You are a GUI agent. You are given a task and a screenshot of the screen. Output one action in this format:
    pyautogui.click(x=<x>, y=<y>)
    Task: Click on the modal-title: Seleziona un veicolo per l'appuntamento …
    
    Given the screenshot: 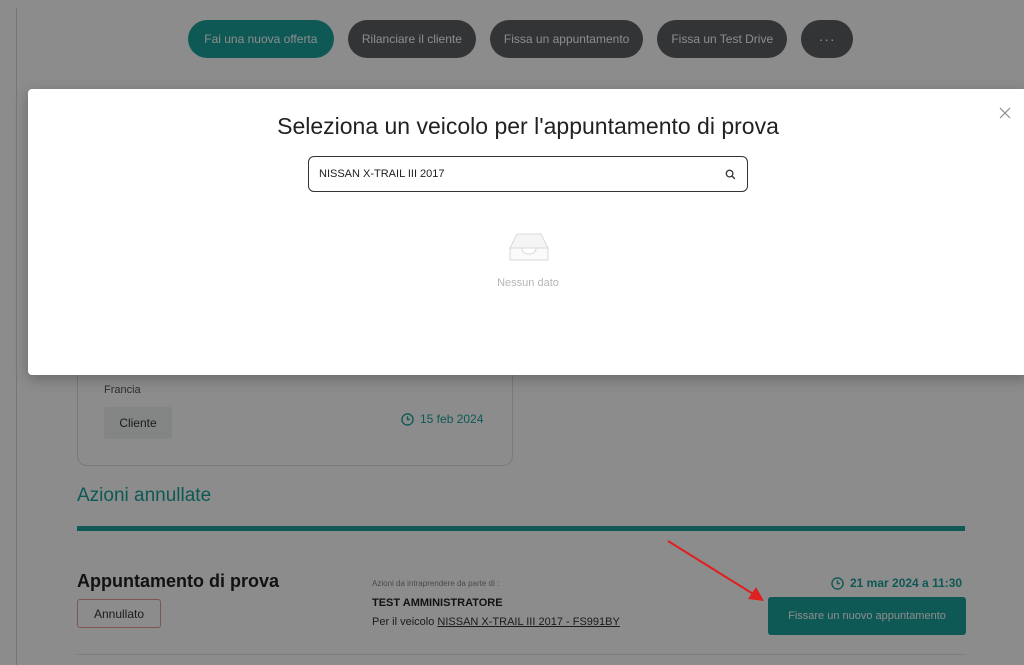 What is the action you would take?
    pyautogui.click(x=528, y=126)
    